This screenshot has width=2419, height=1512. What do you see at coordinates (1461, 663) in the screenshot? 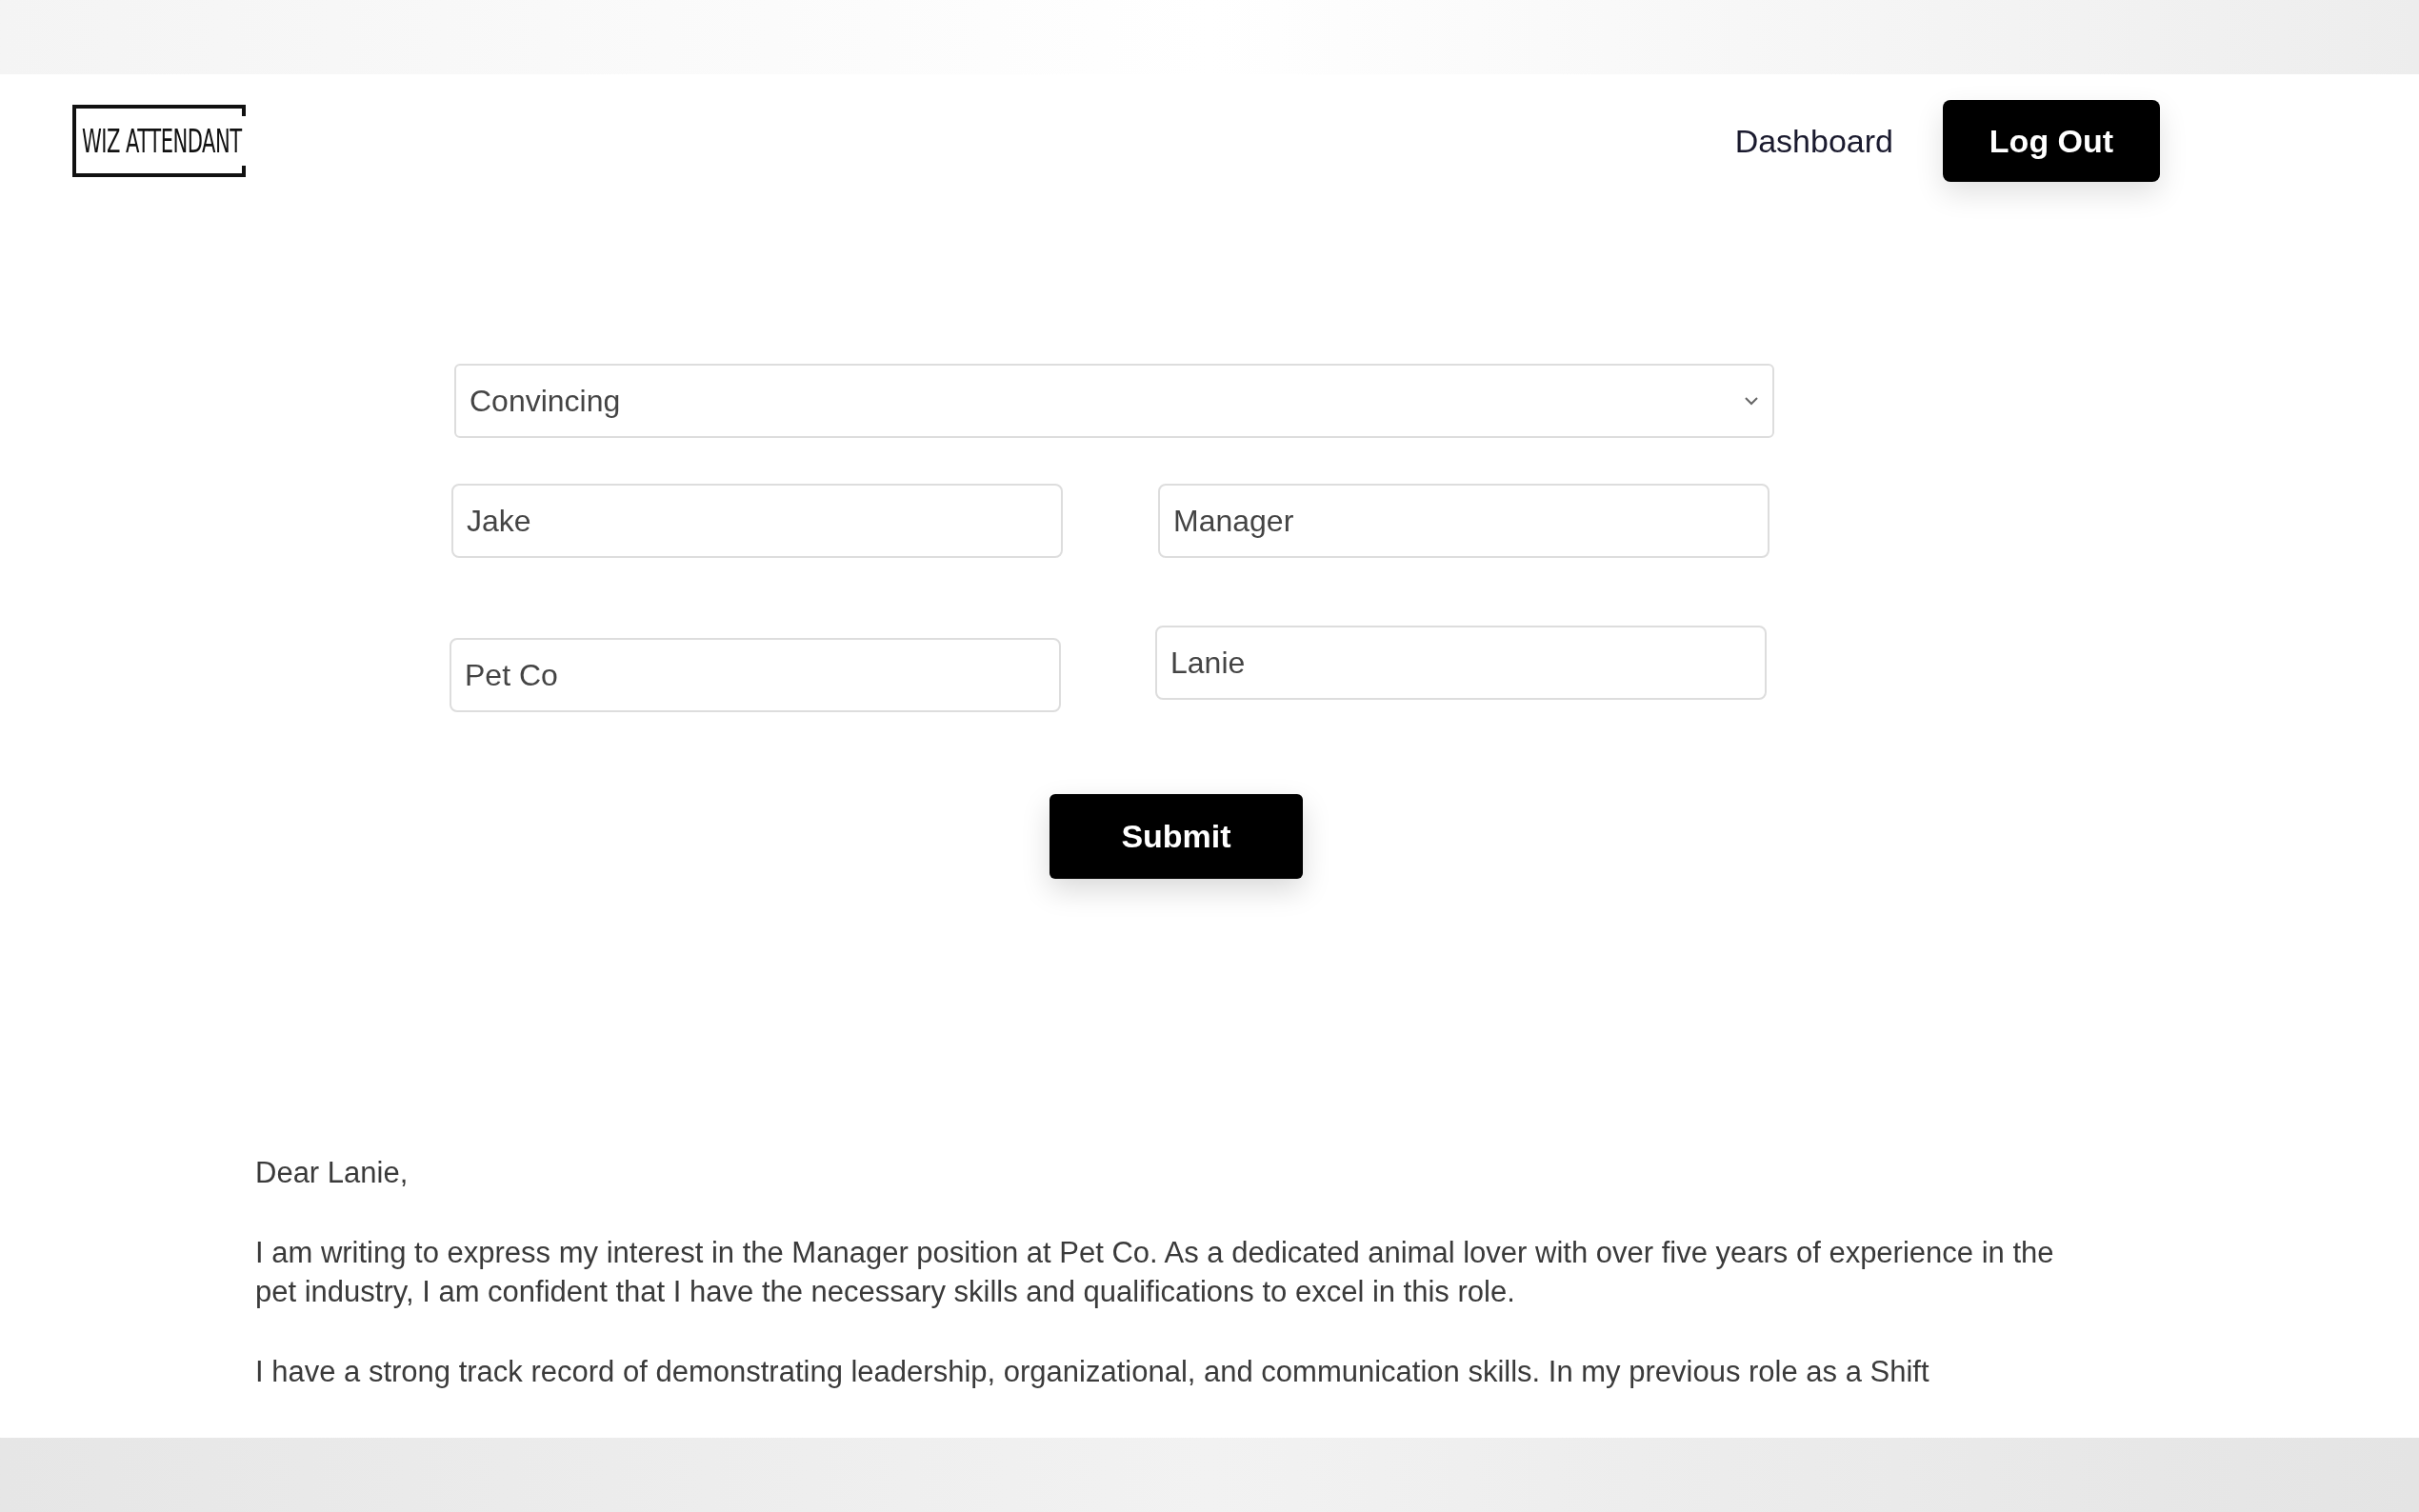
I see `input-field: Lanie` at bounding box center [1461, 663].